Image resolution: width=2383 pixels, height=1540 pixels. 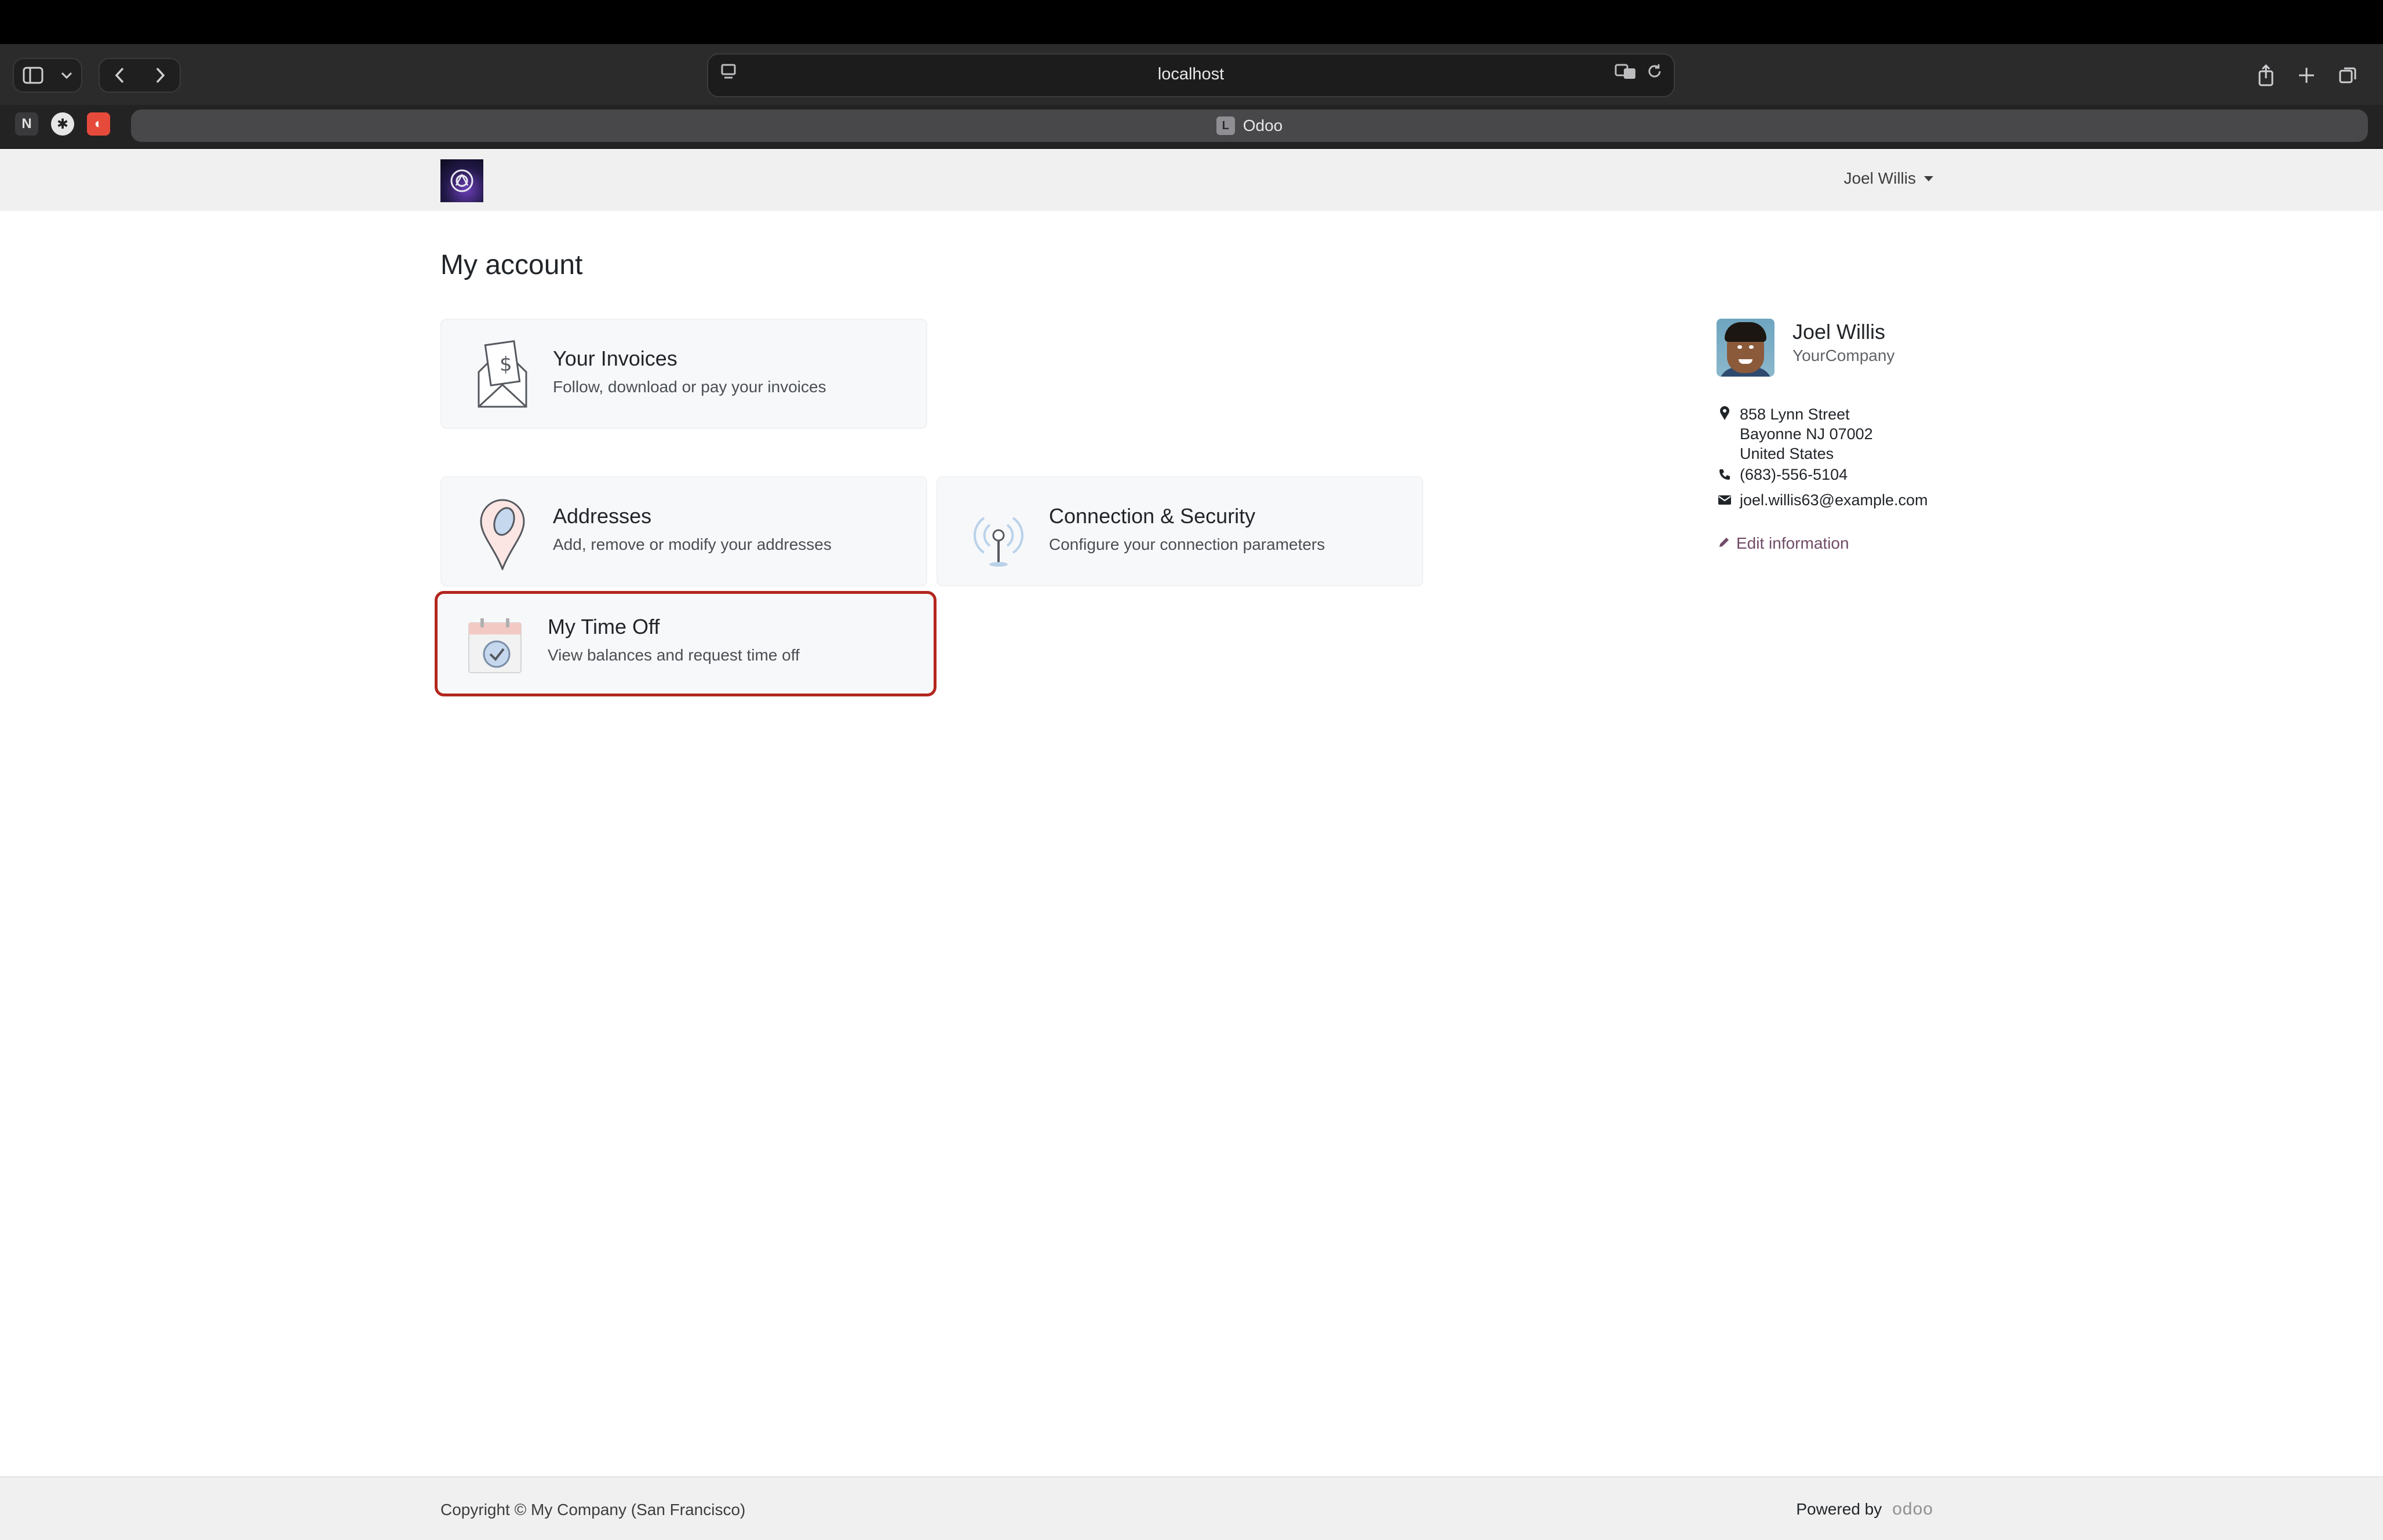 I want to click on card-description: View balances and request time off, so click(x=674, y=655).